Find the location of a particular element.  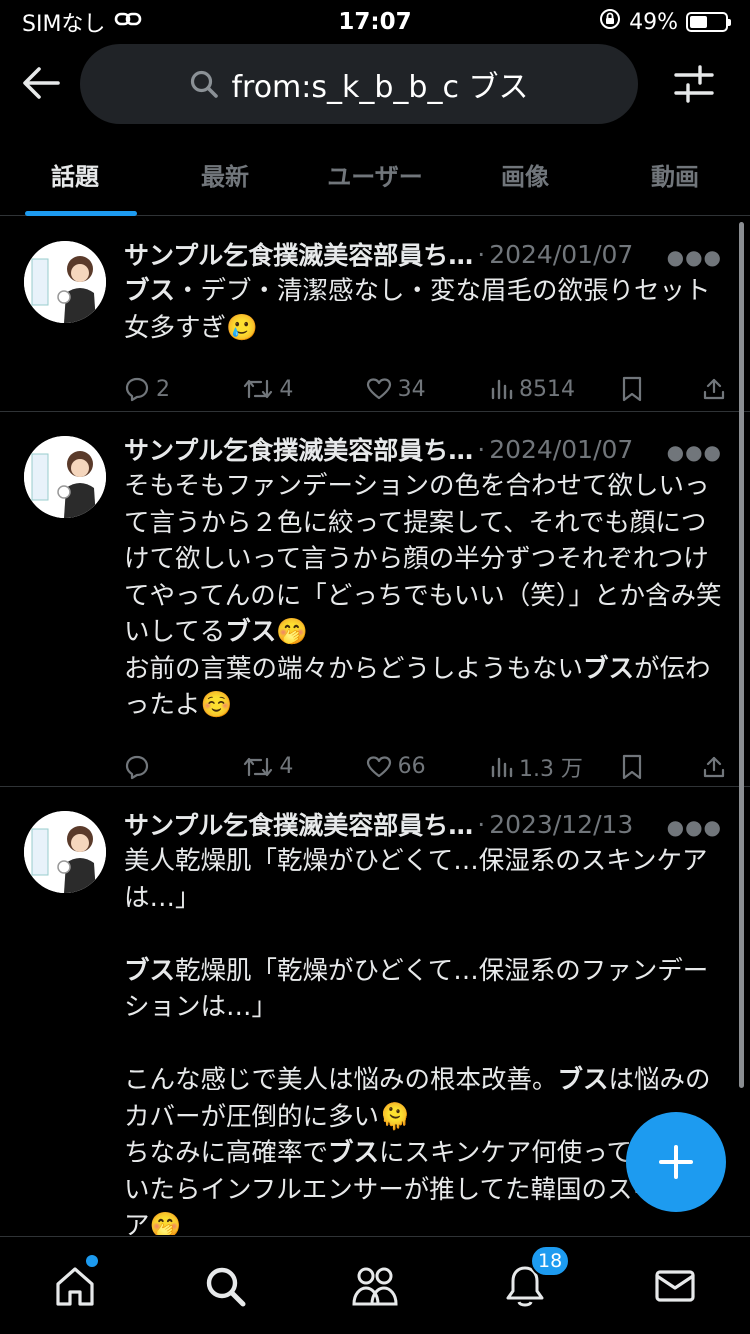

tab-photos: 画像 is located at coordinates (525, 174).